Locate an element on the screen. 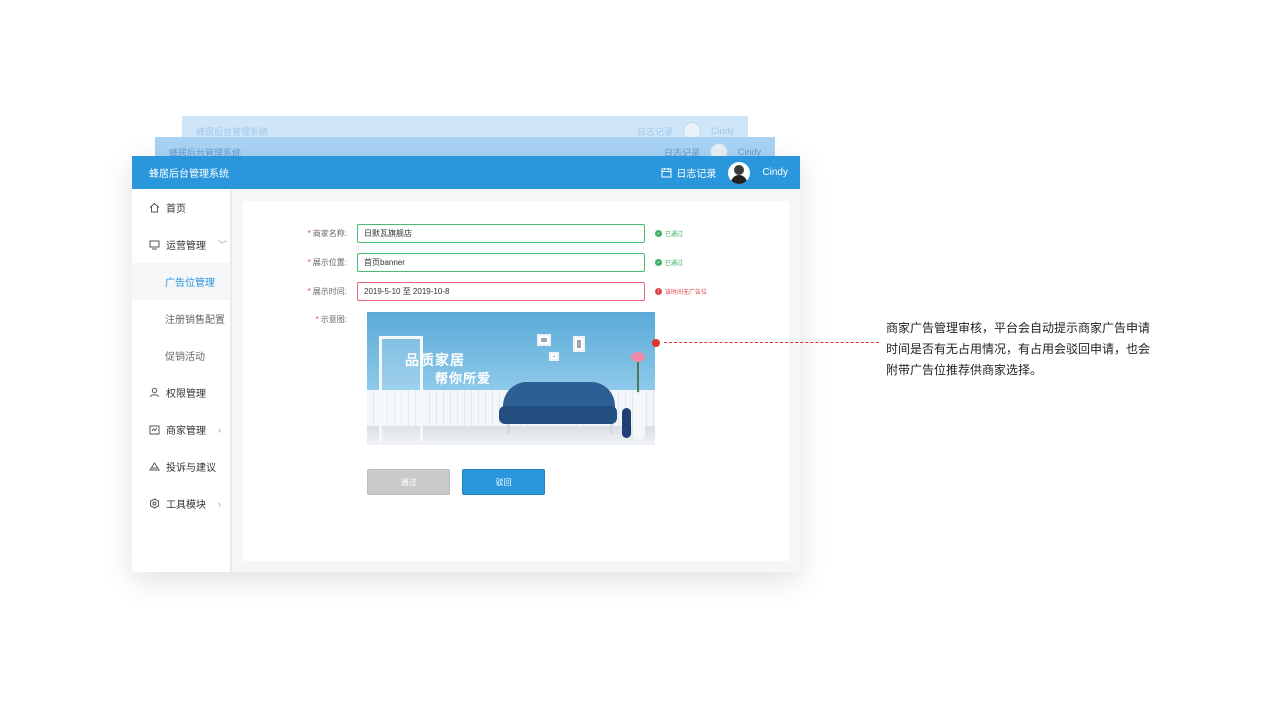 Image resolution: width=1280 pixels, height=720 pixels. merchant-name-row: * 商家名称: 日默瓦旗舰店 ✓ 已通过 is located at coordinates (463, 233).